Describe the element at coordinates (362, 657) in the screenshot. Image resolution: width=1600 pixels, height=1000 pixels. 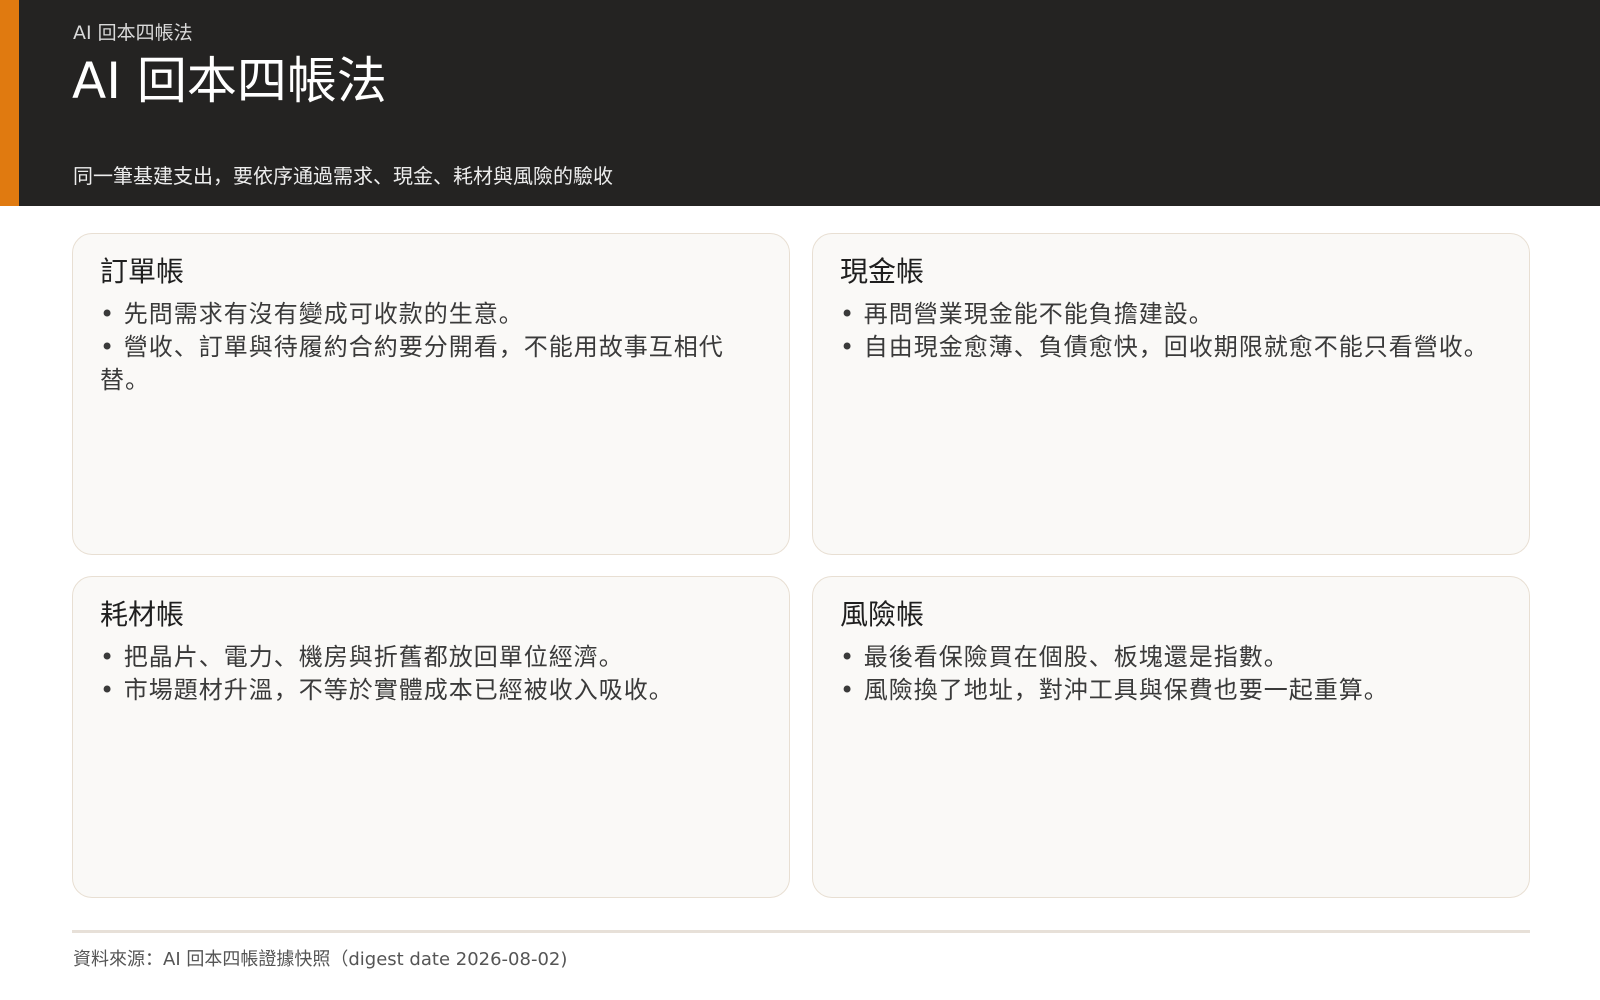
I see `bullet-item: • 把晶片、電力、機房與折舊都放回單位經濟。` at that location.